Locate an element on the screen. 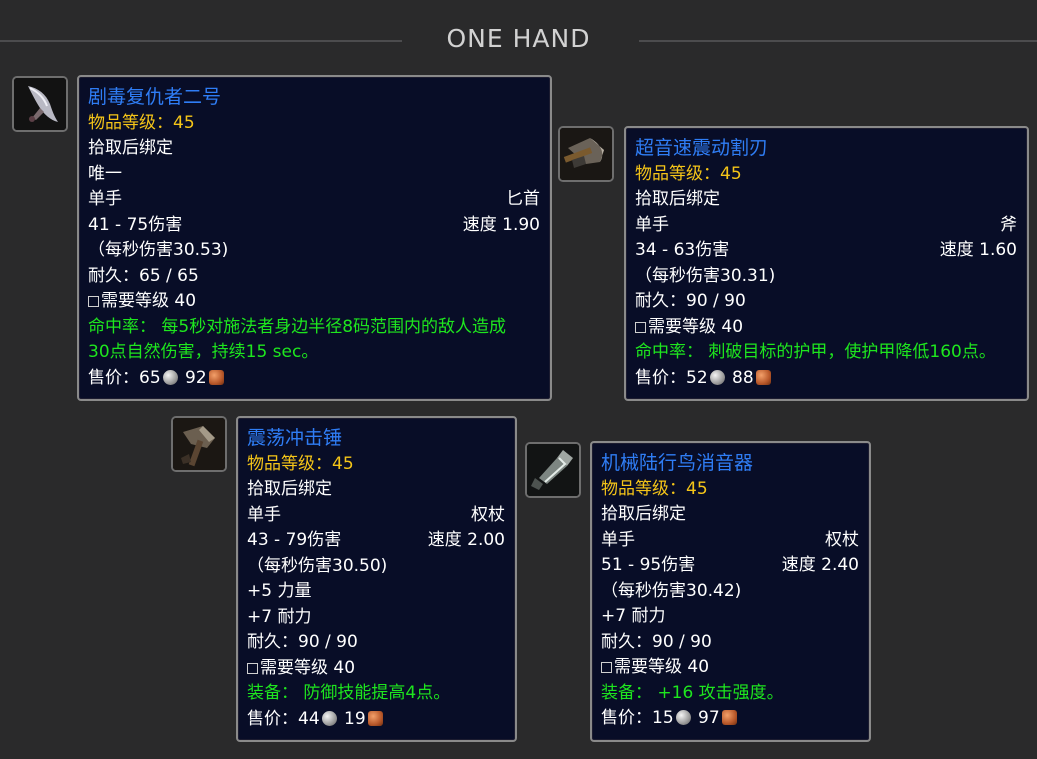  hammer-icon is located at coordinates (199, 444).